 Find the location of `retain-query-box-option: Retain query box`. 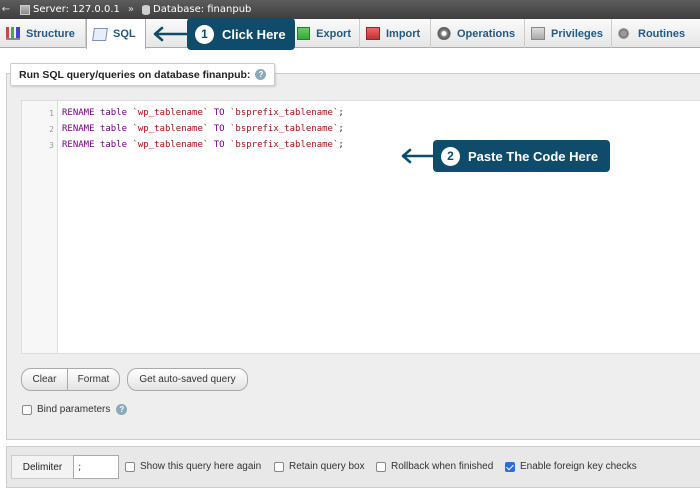

retain-query-box-option: Retain query box is located at coordinates (319, 466).